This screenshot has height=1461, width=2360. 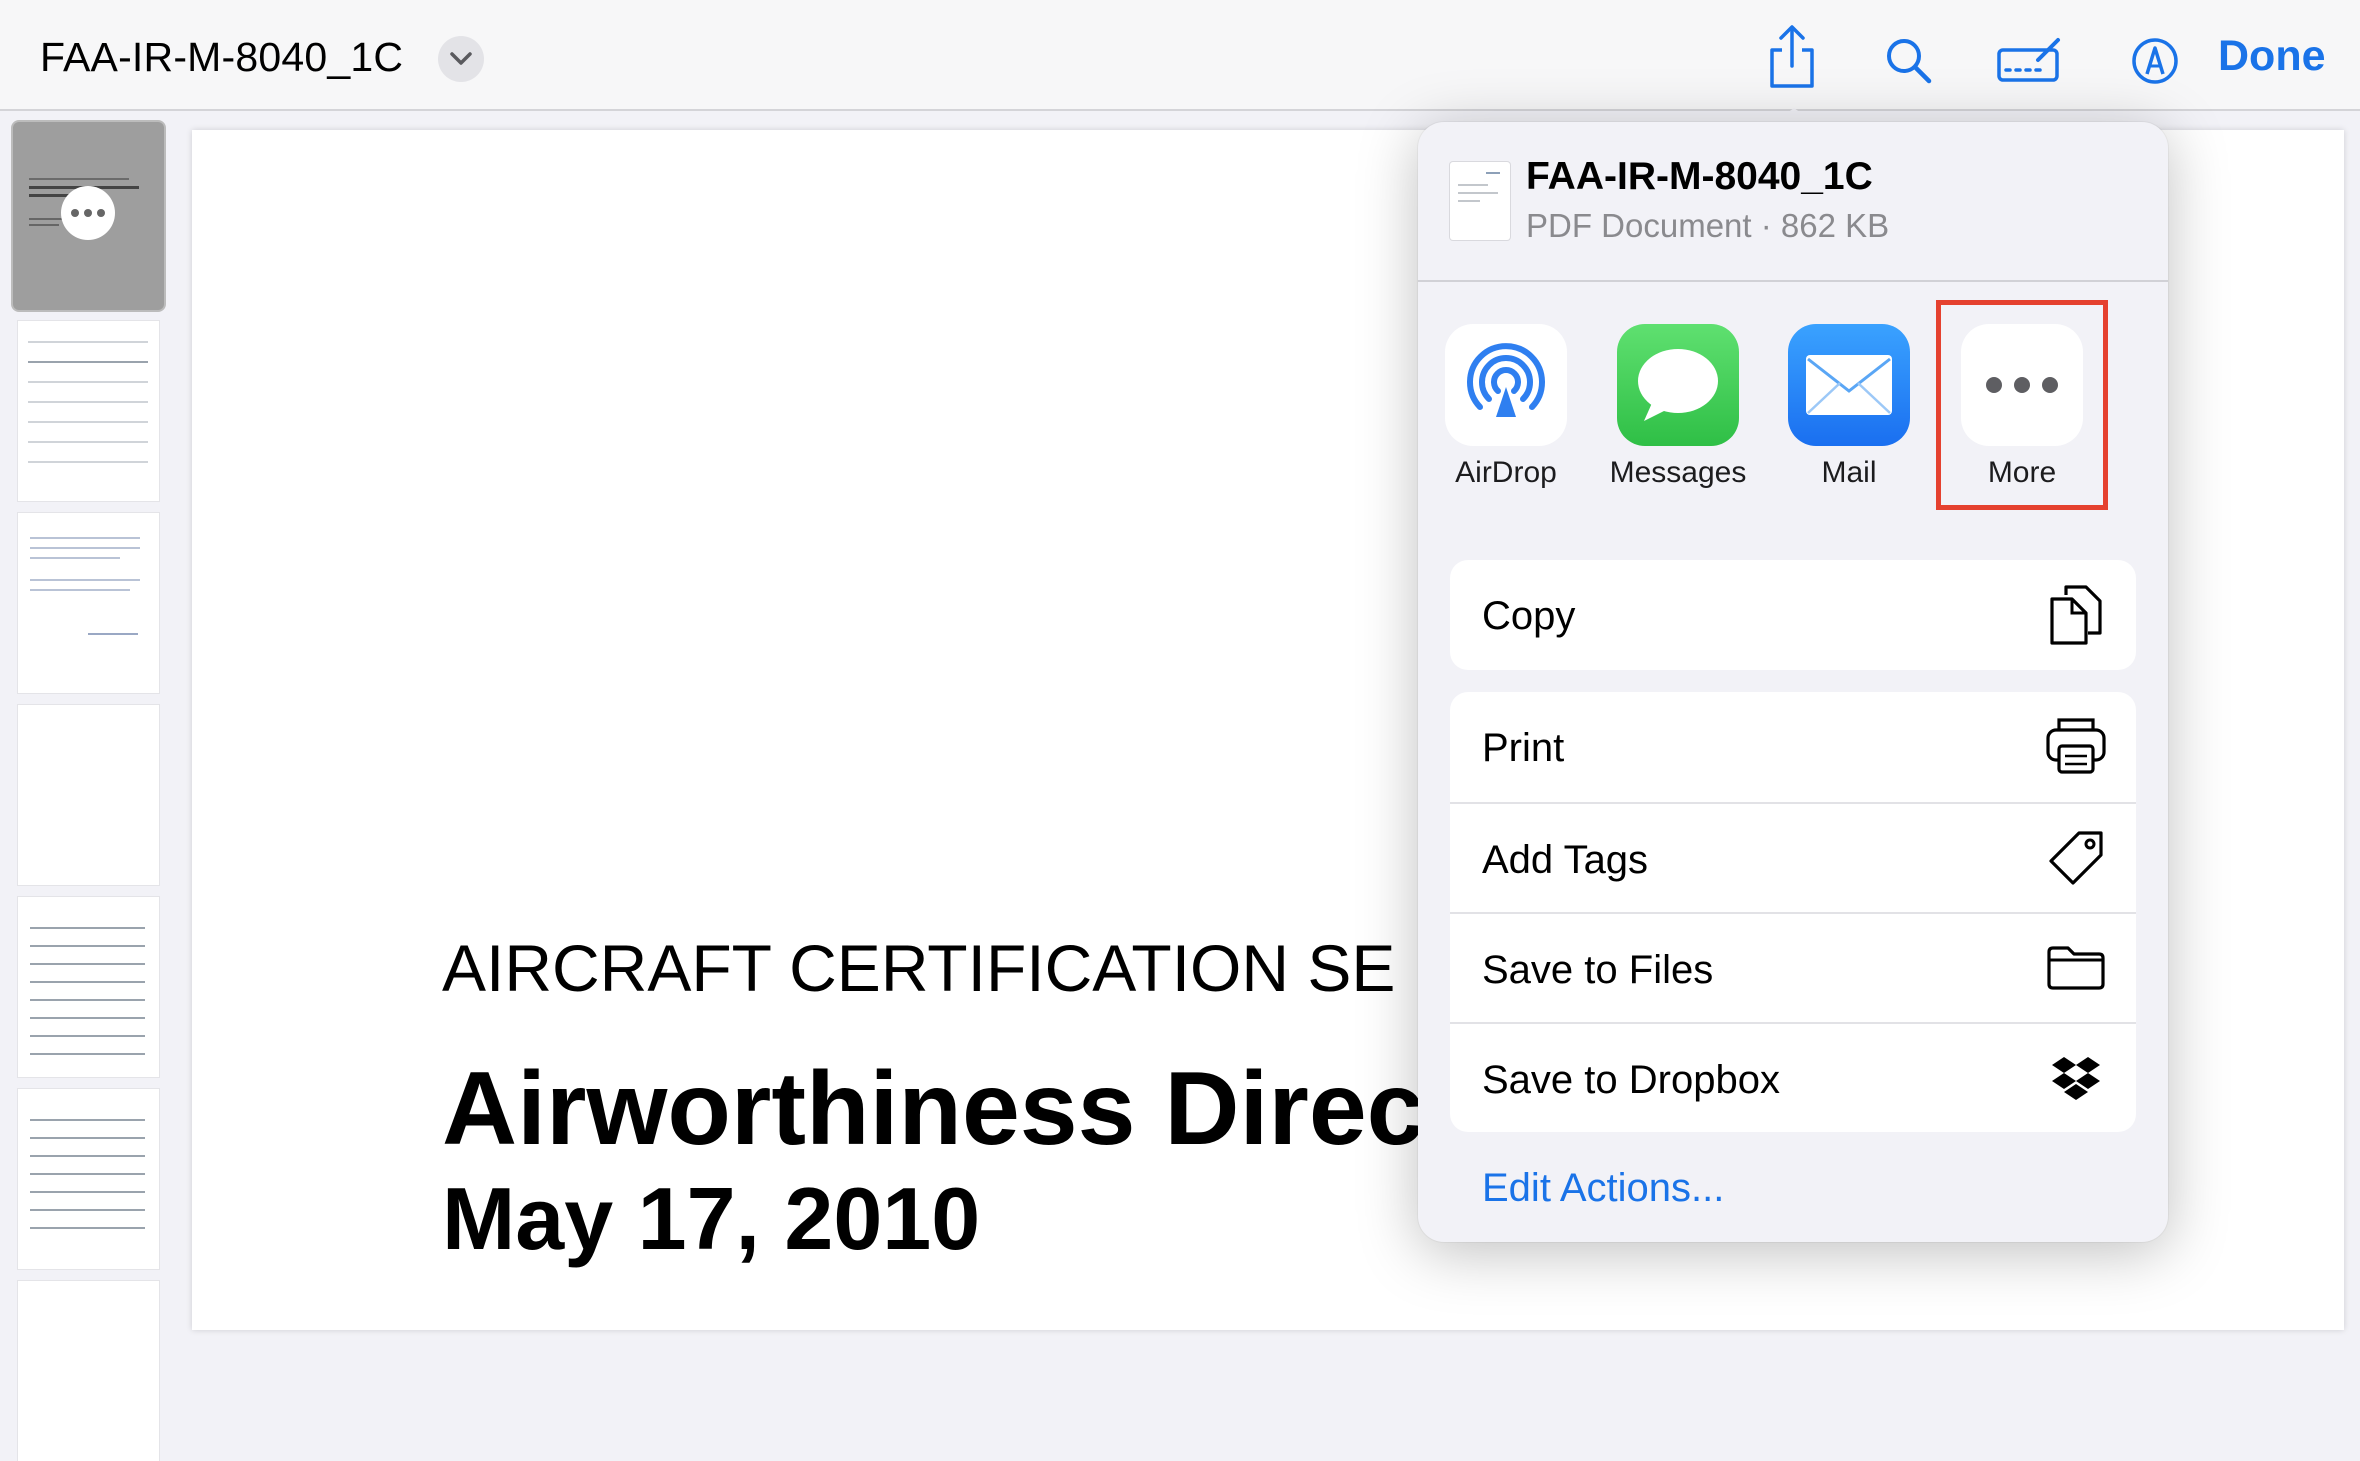 I want to click on action-group-copy: Copy, so click(x=1793, y=615).